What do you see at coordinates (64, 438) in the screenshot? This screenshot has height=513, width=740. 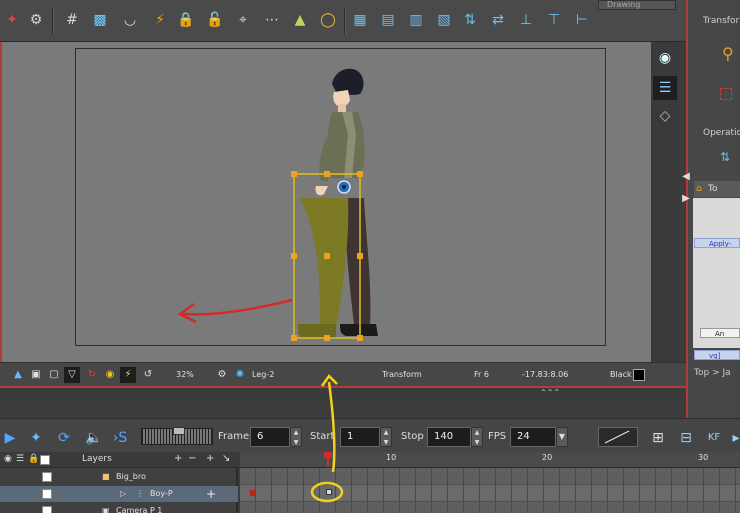 I see `loop-button: ⟳` at bounding box center [64, 438].